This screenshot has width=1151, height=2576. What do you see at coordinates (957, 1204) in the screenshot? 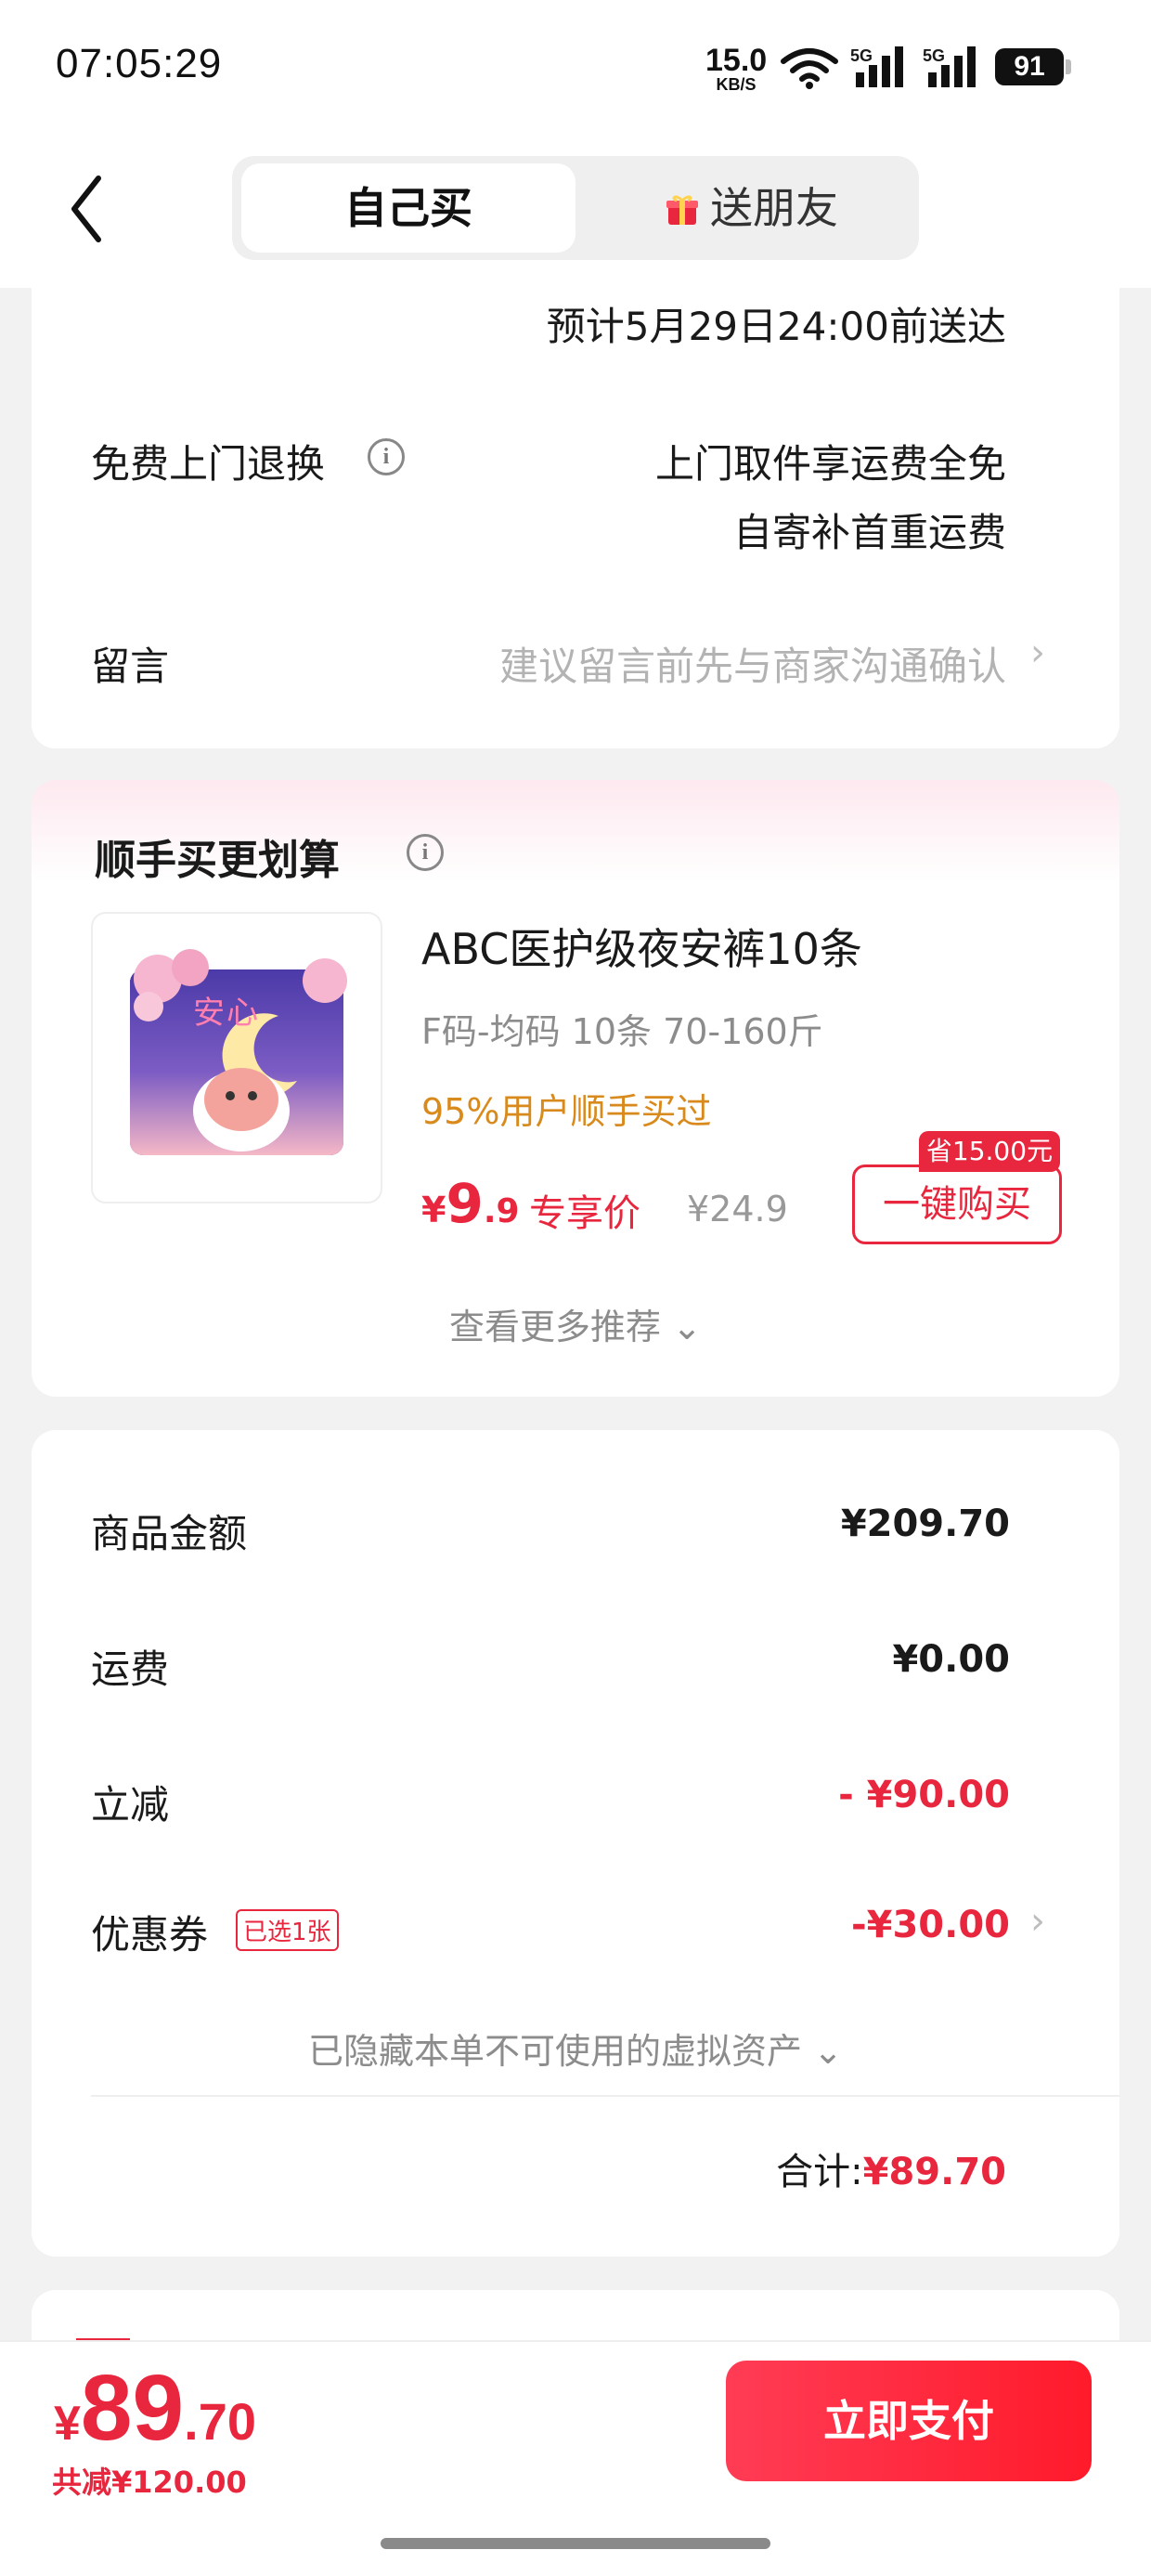
I see `one-click-buy-button: 一键购买` at bounding box center [957, 1204].